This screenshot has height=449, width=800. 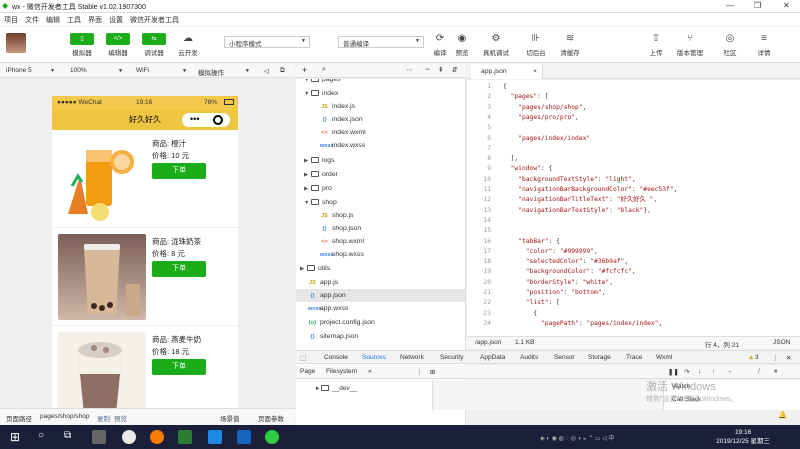 I want to click on devtools-tab-sources: Sources, so click(x=374, y=357).